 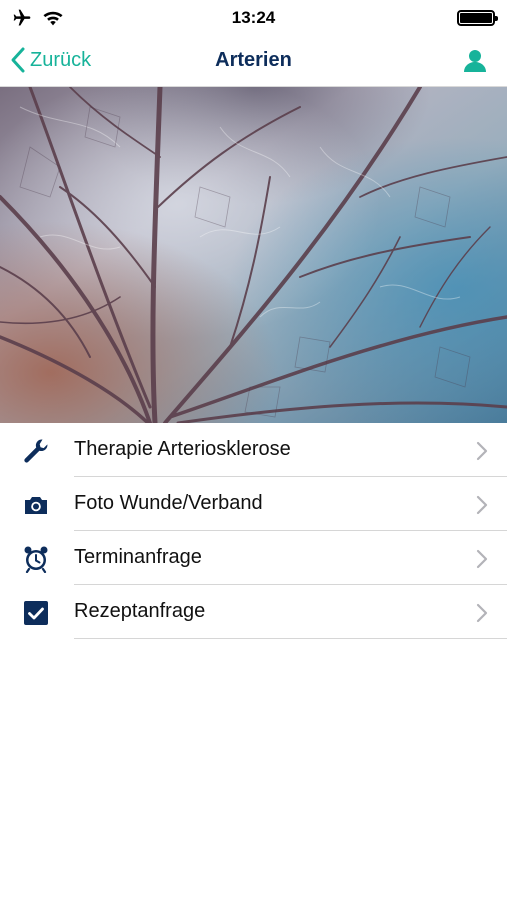 What do you see at coordinates (140, 611) in the screenshot?
I see `menu-item-label: Rezeptanfrage` at bounding box center [140, 611].